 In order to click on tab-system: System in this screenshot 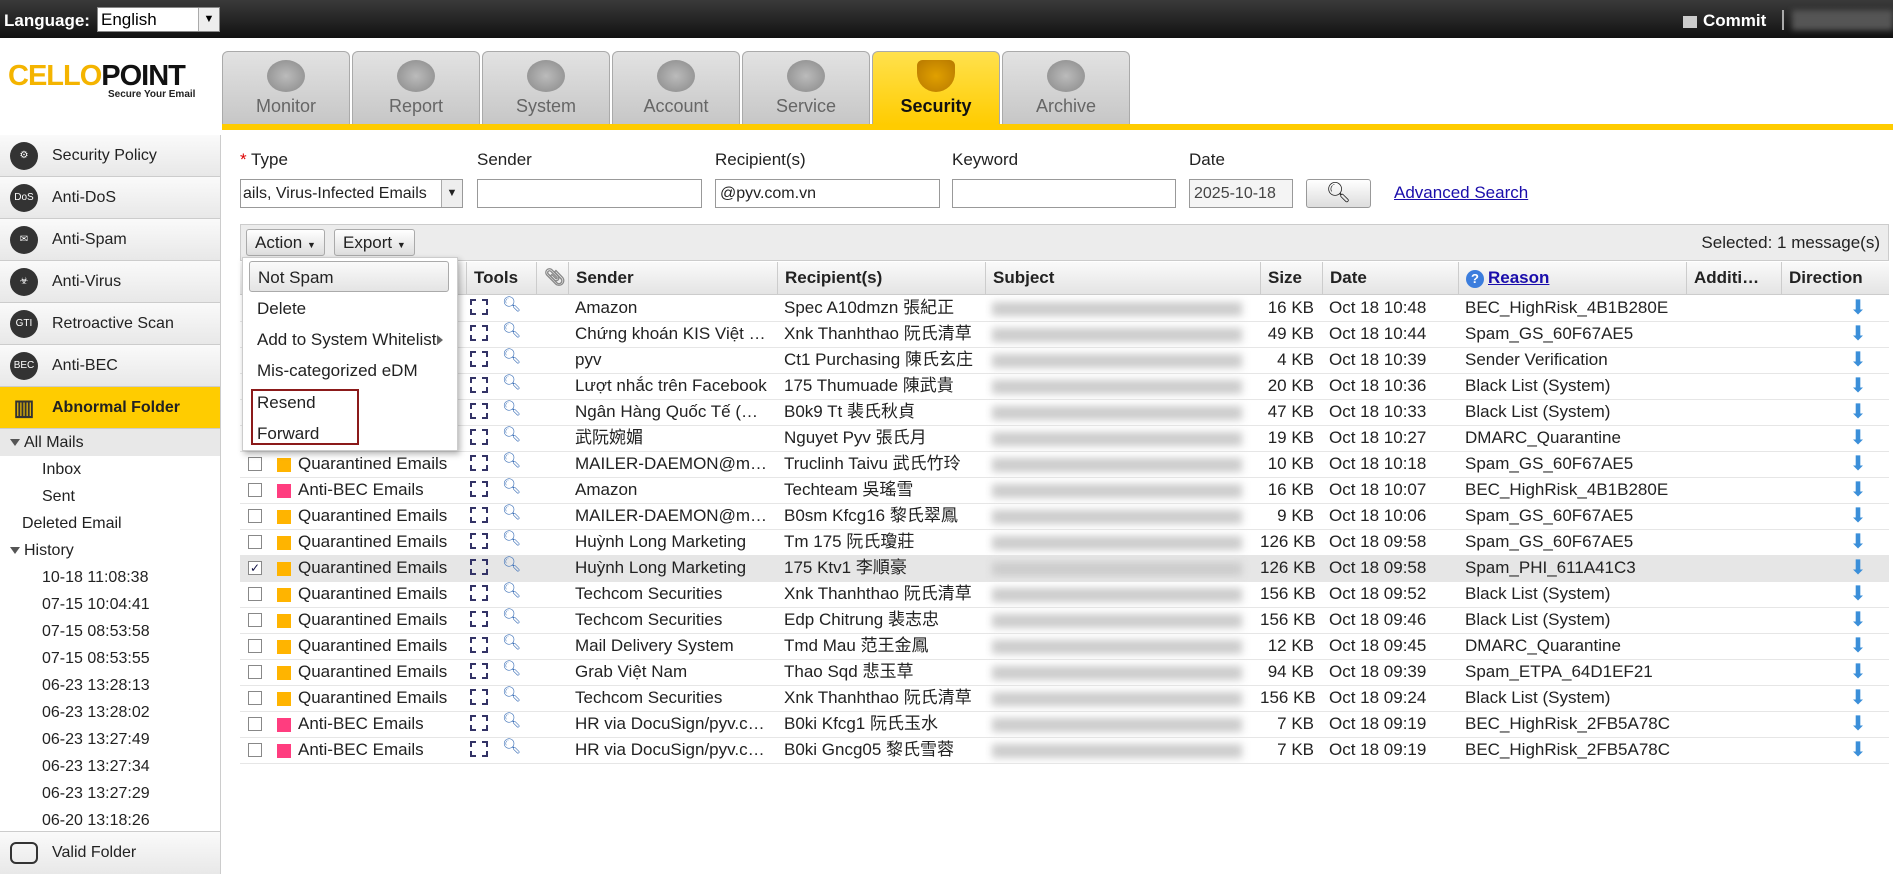, I will do `click(546, 88)`.